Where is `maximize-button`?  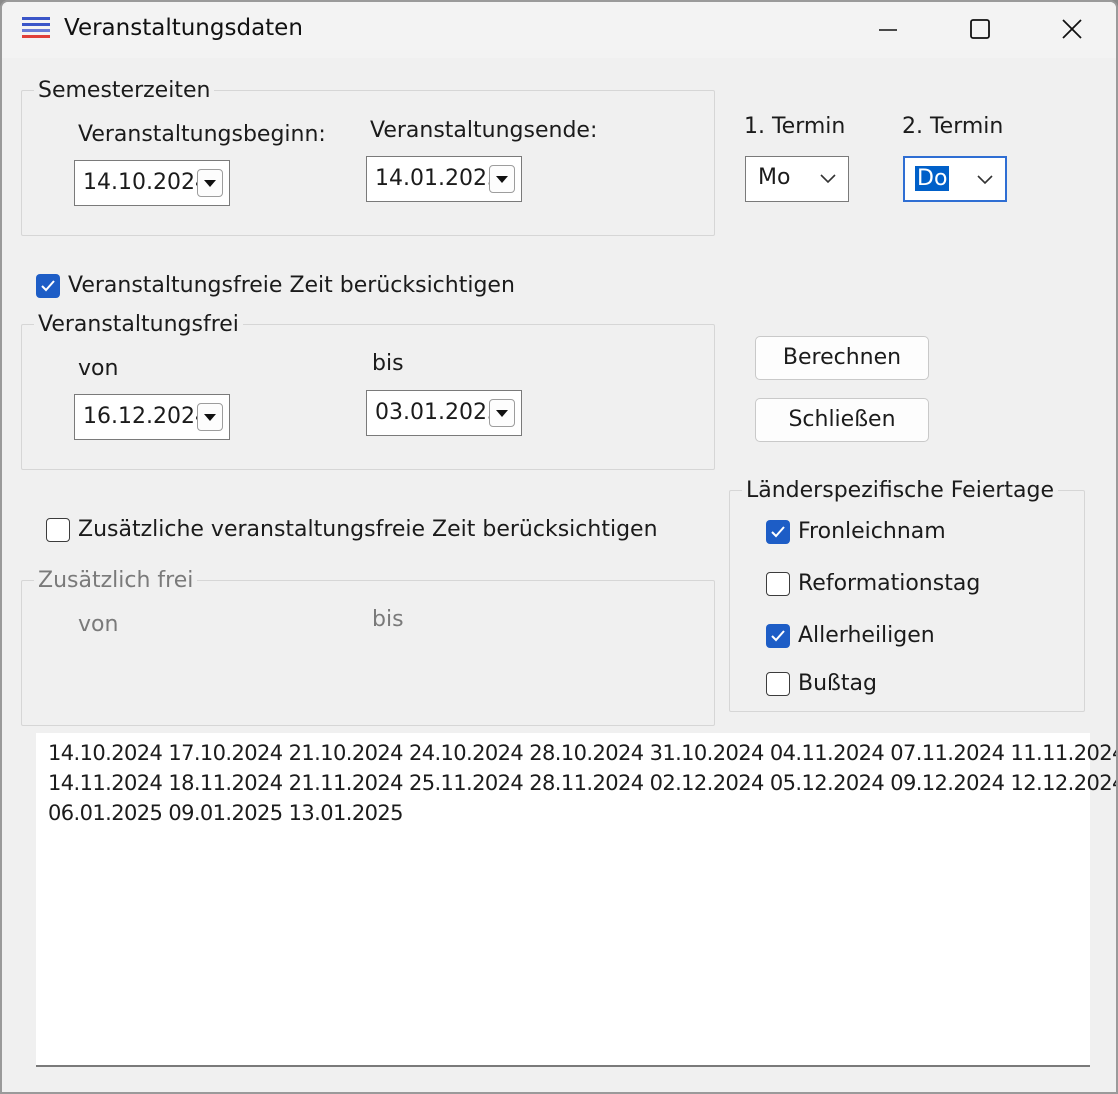
maximize-button is located at coordinates (980, 30).